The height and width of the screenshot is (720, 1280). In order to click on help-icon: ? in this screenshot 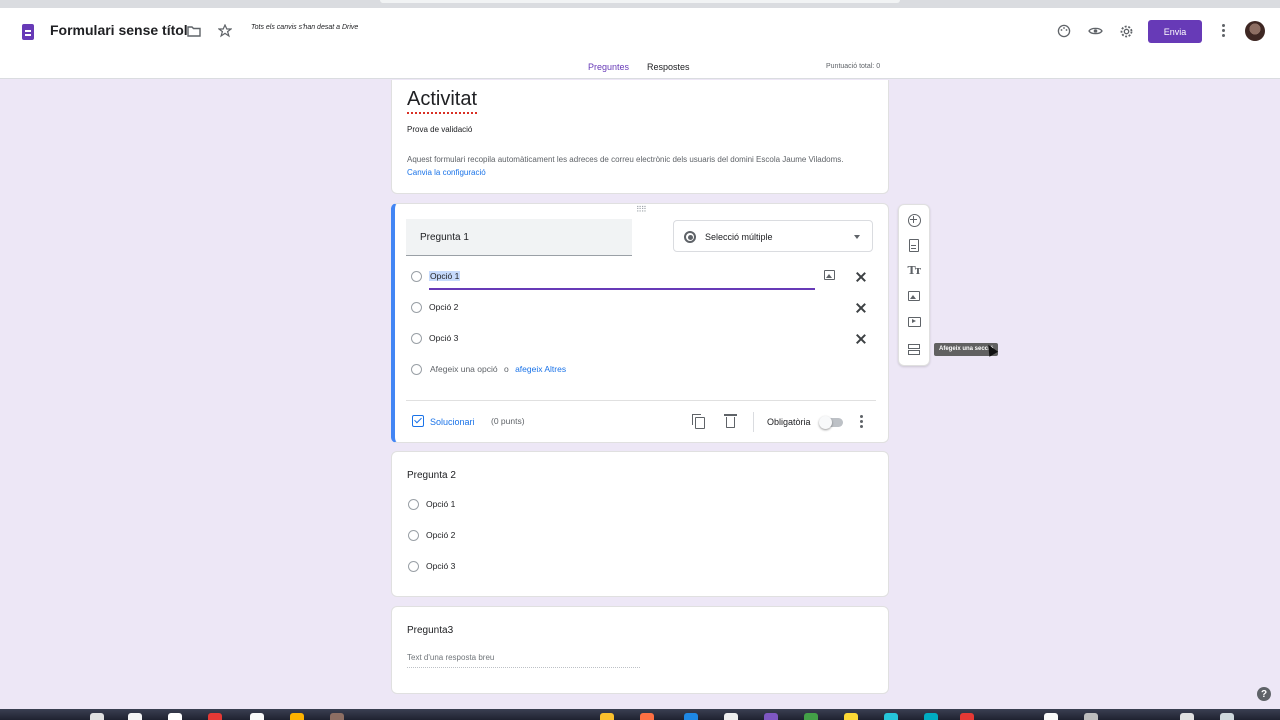, I will do `click(1264, 694)`.